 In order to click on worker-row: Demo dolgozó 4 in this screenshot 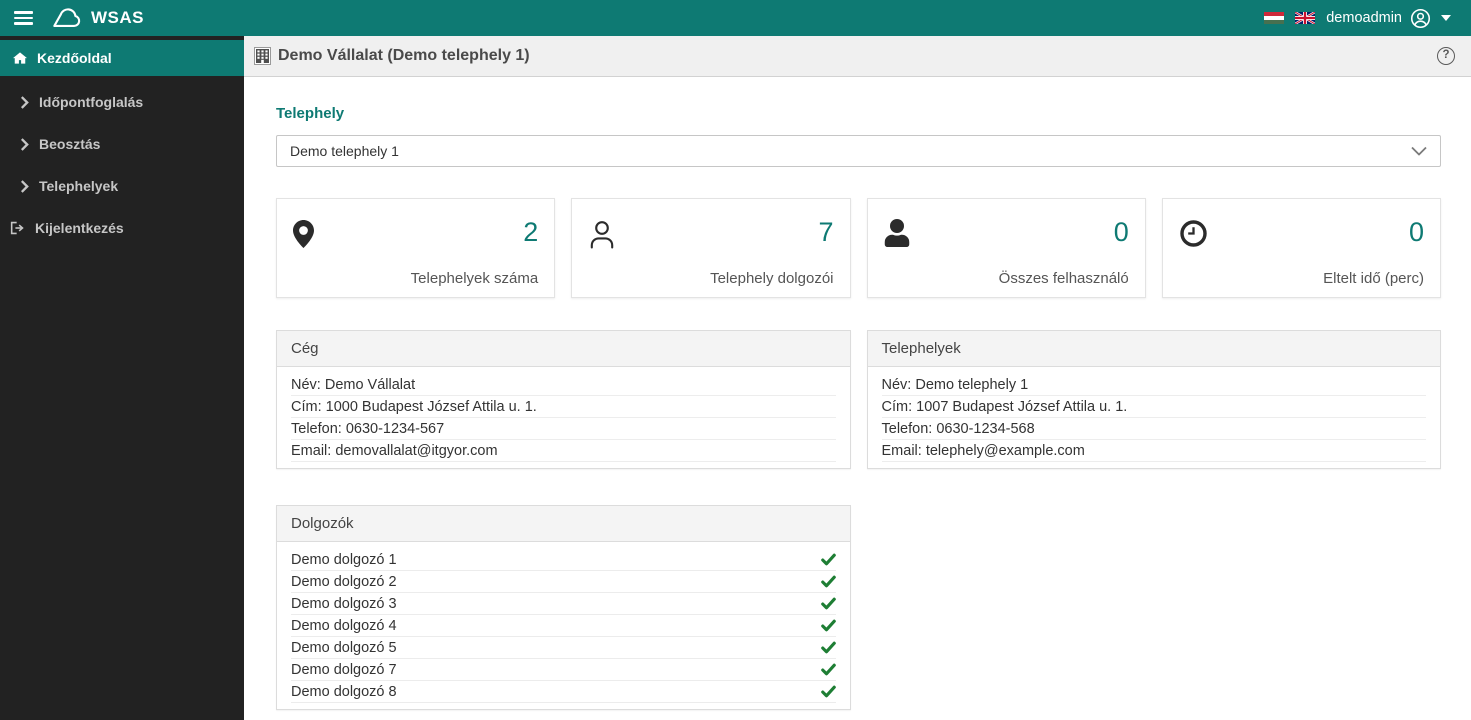, I will do `click(563, 626)`.